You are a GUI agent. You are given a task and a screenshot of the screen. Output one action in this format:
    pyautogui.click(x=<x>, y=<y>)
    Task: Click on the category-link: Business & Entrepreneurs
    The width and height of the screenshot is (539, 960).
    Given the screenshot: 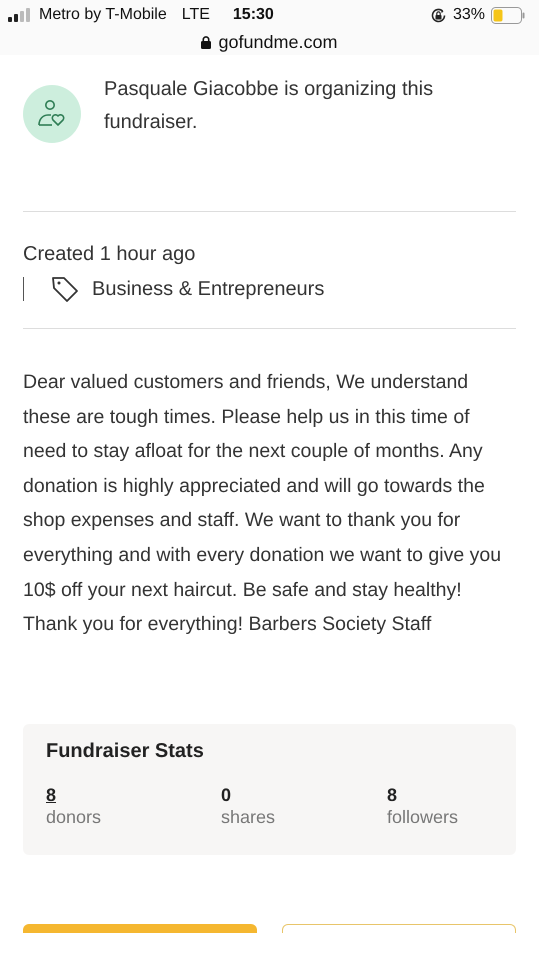 What is the action you would take?
    pyautogui.click(x=208, y=289)
    